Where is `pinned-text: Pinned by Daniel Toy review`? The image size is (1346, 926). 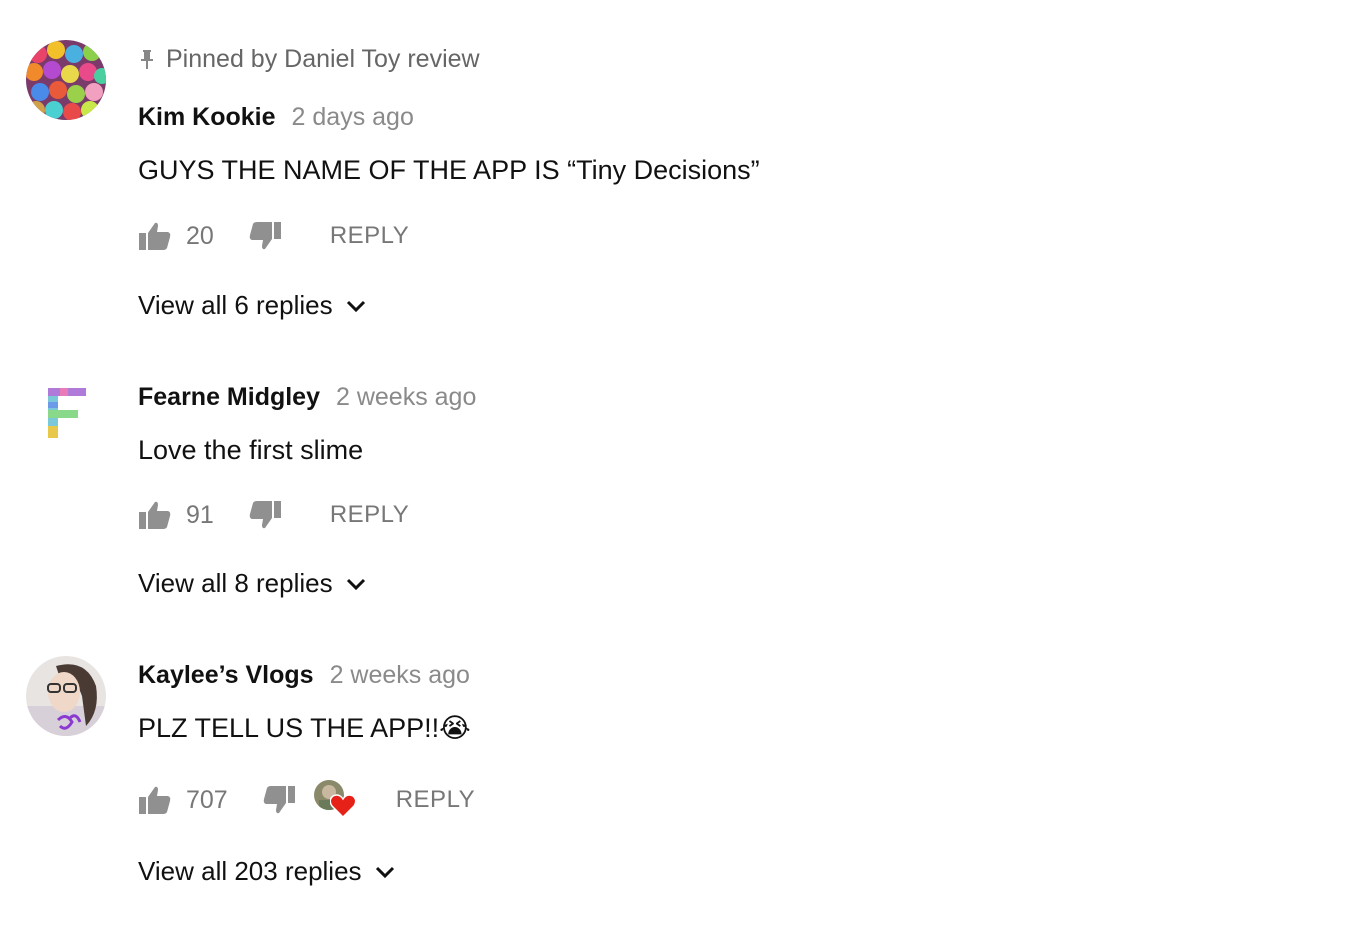 pinned-text: Pinned by Daniel Toy review is located at coordinates (323, 59).